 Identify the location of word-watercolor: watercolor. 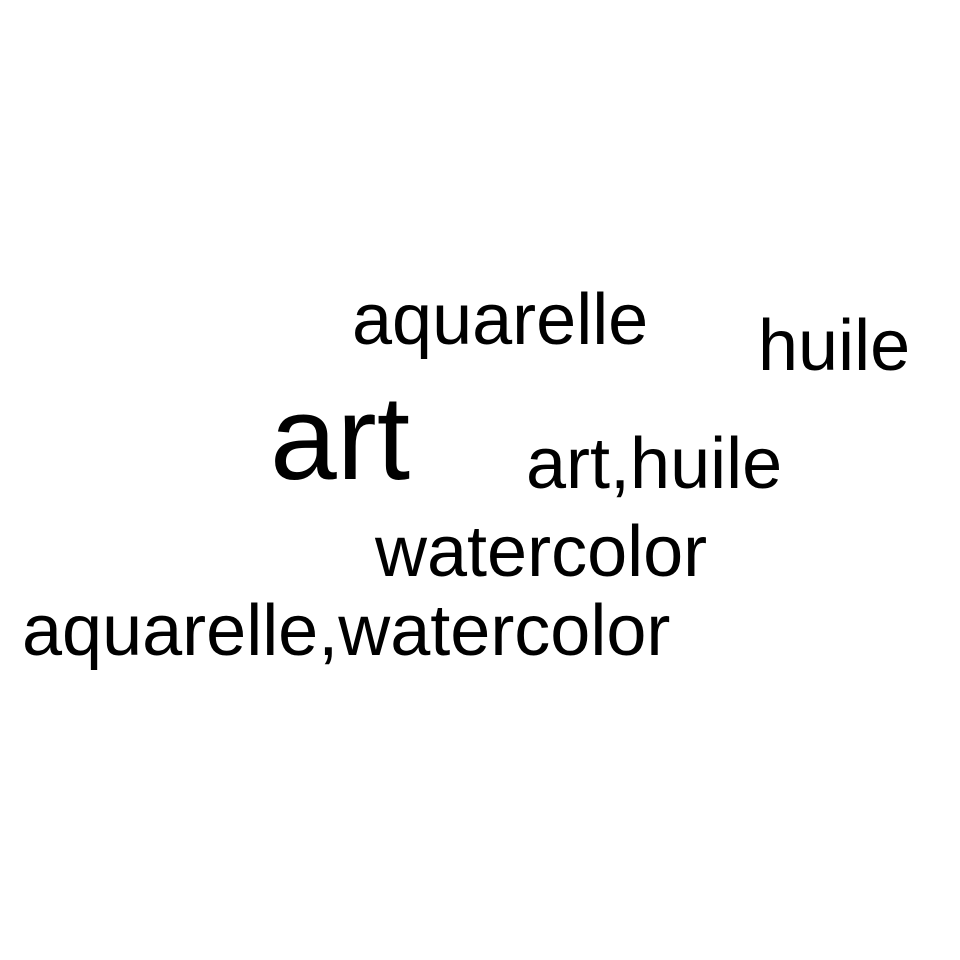
(541, 552).